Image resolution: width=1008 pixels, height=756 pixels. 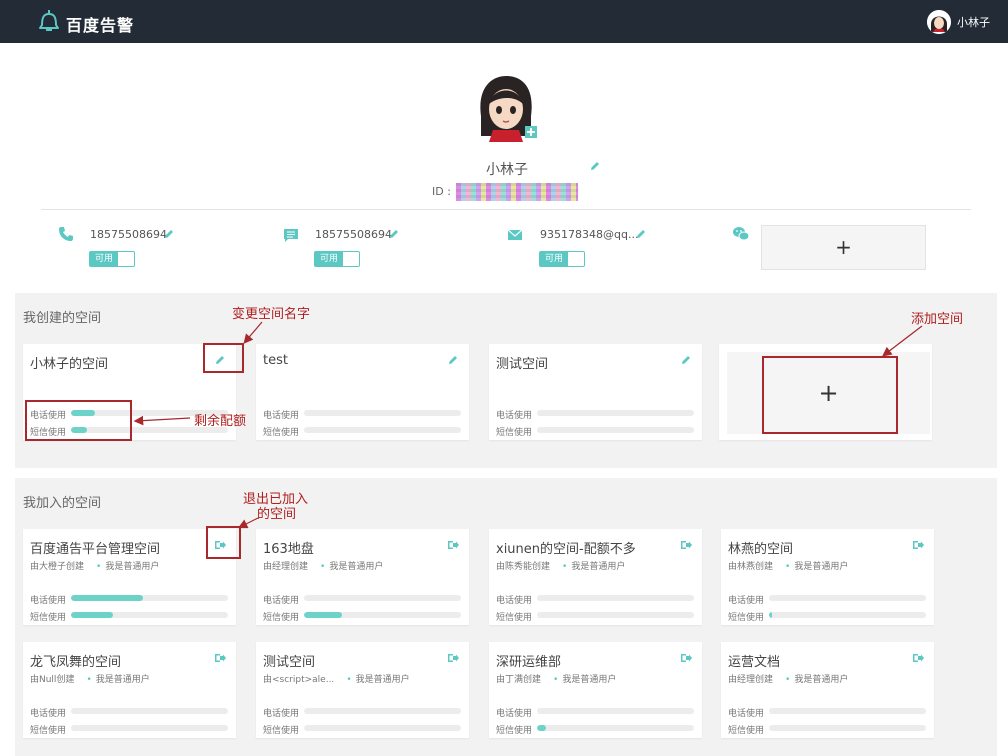 I want to click on arrow-quit, so click(x=248, y=523).